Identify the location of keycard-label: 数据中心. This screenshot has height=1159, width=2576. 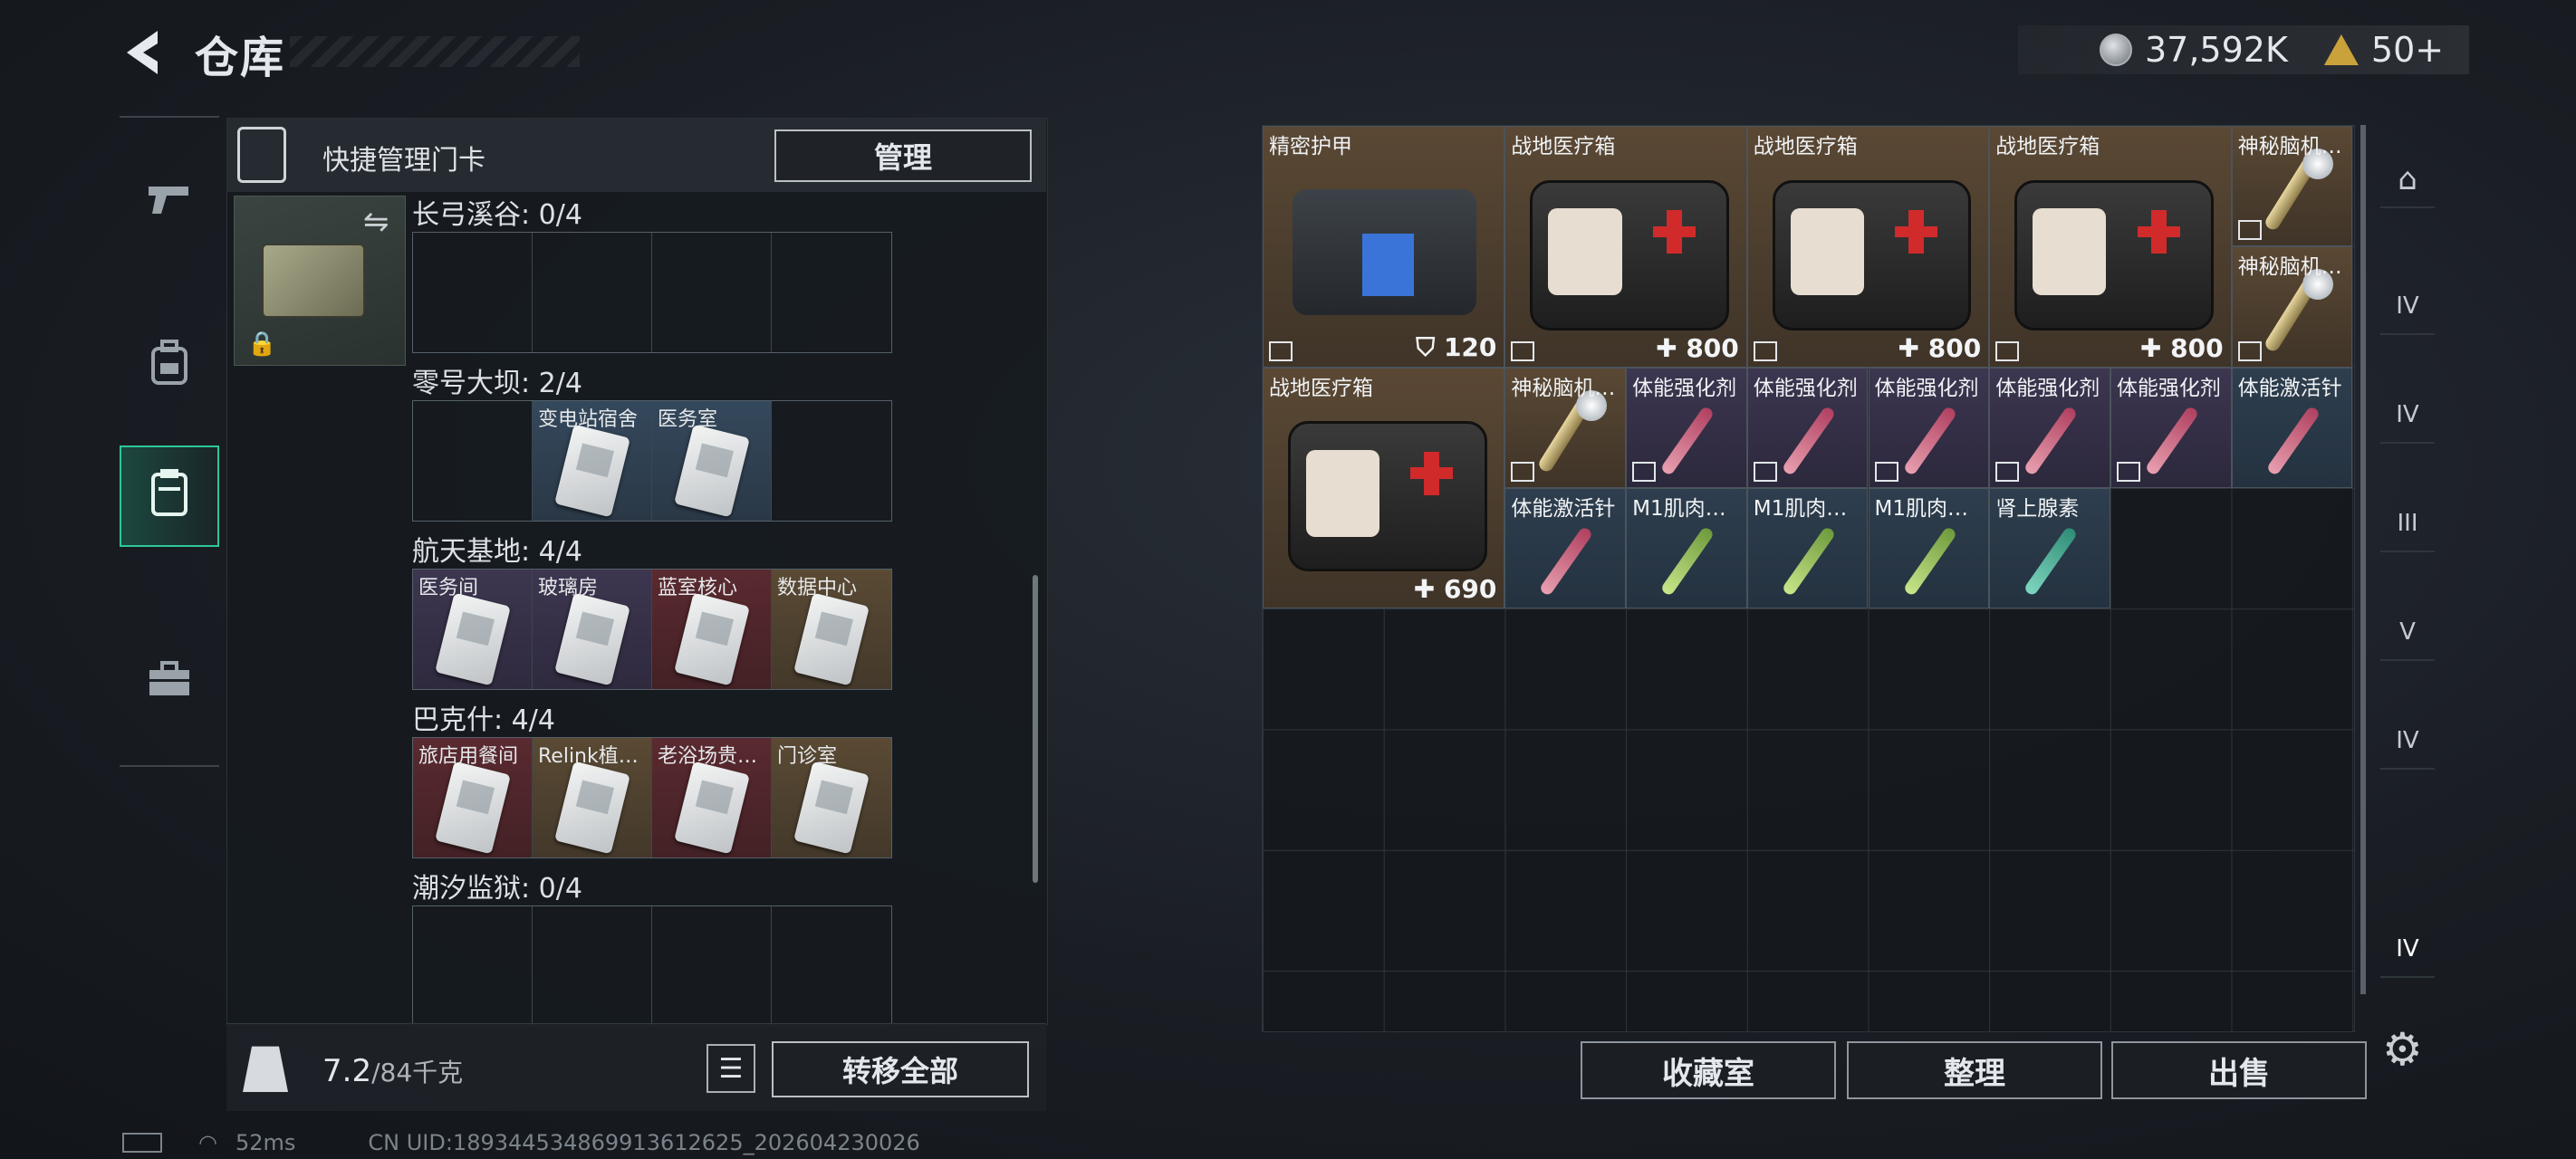
(817, 588).